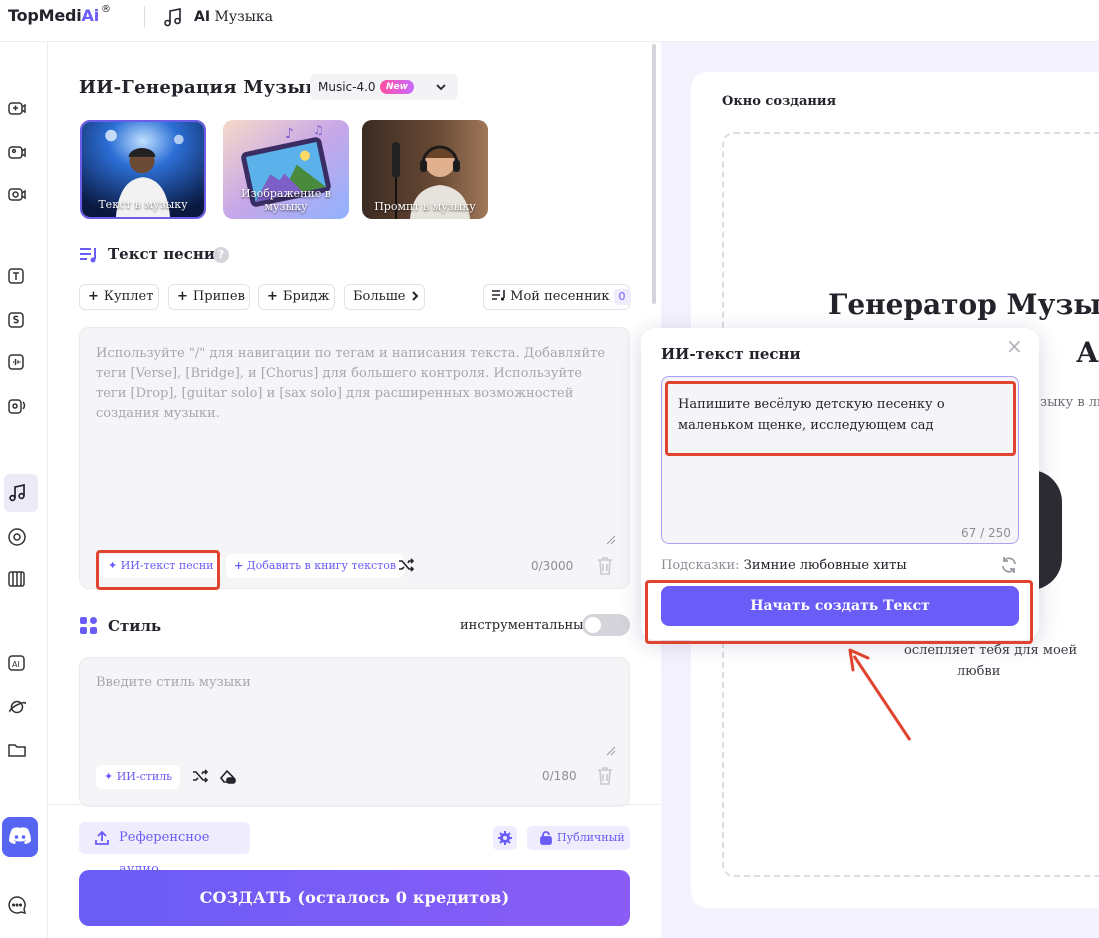 This screenshot has width=1099, height=938. I want to click on reference-audio-button: Референсное аудио, so click(164, 849).